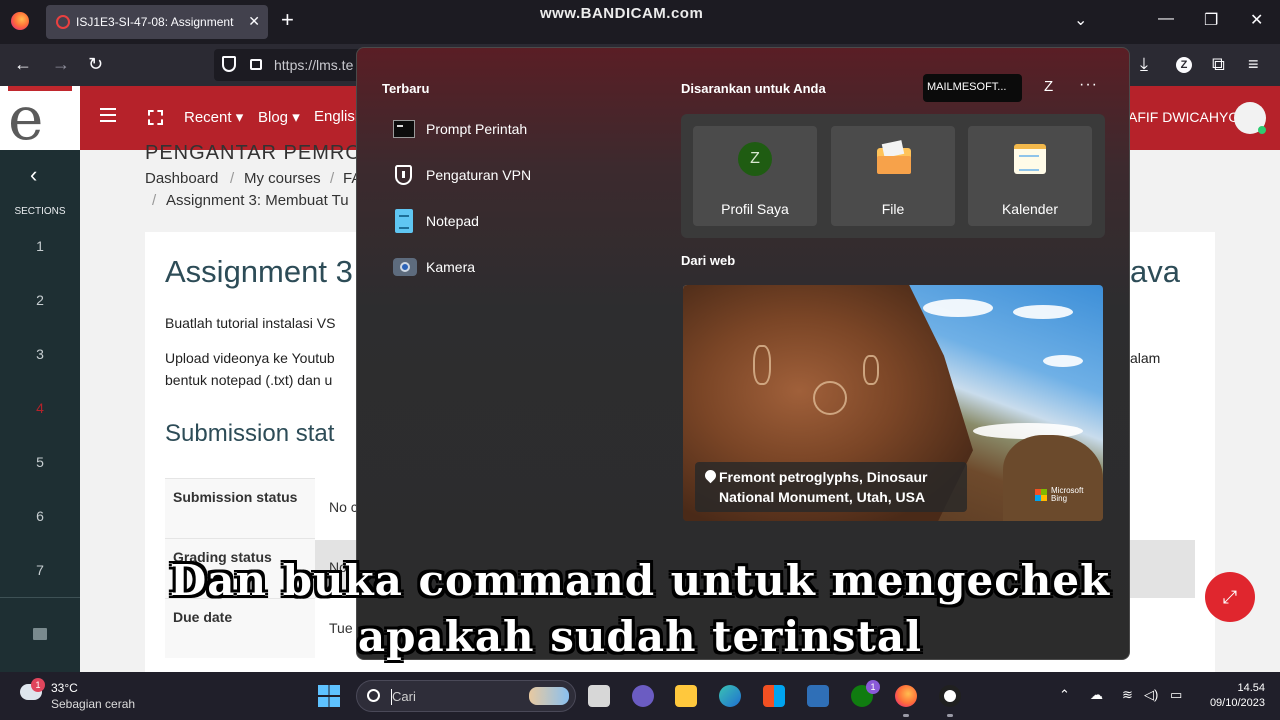 This screenshot has width=1280, height=720. What do you see at coordinates (755, 159) in the screenshot?
I see `profile-avatar: Z` at bounding box center [755, 159].